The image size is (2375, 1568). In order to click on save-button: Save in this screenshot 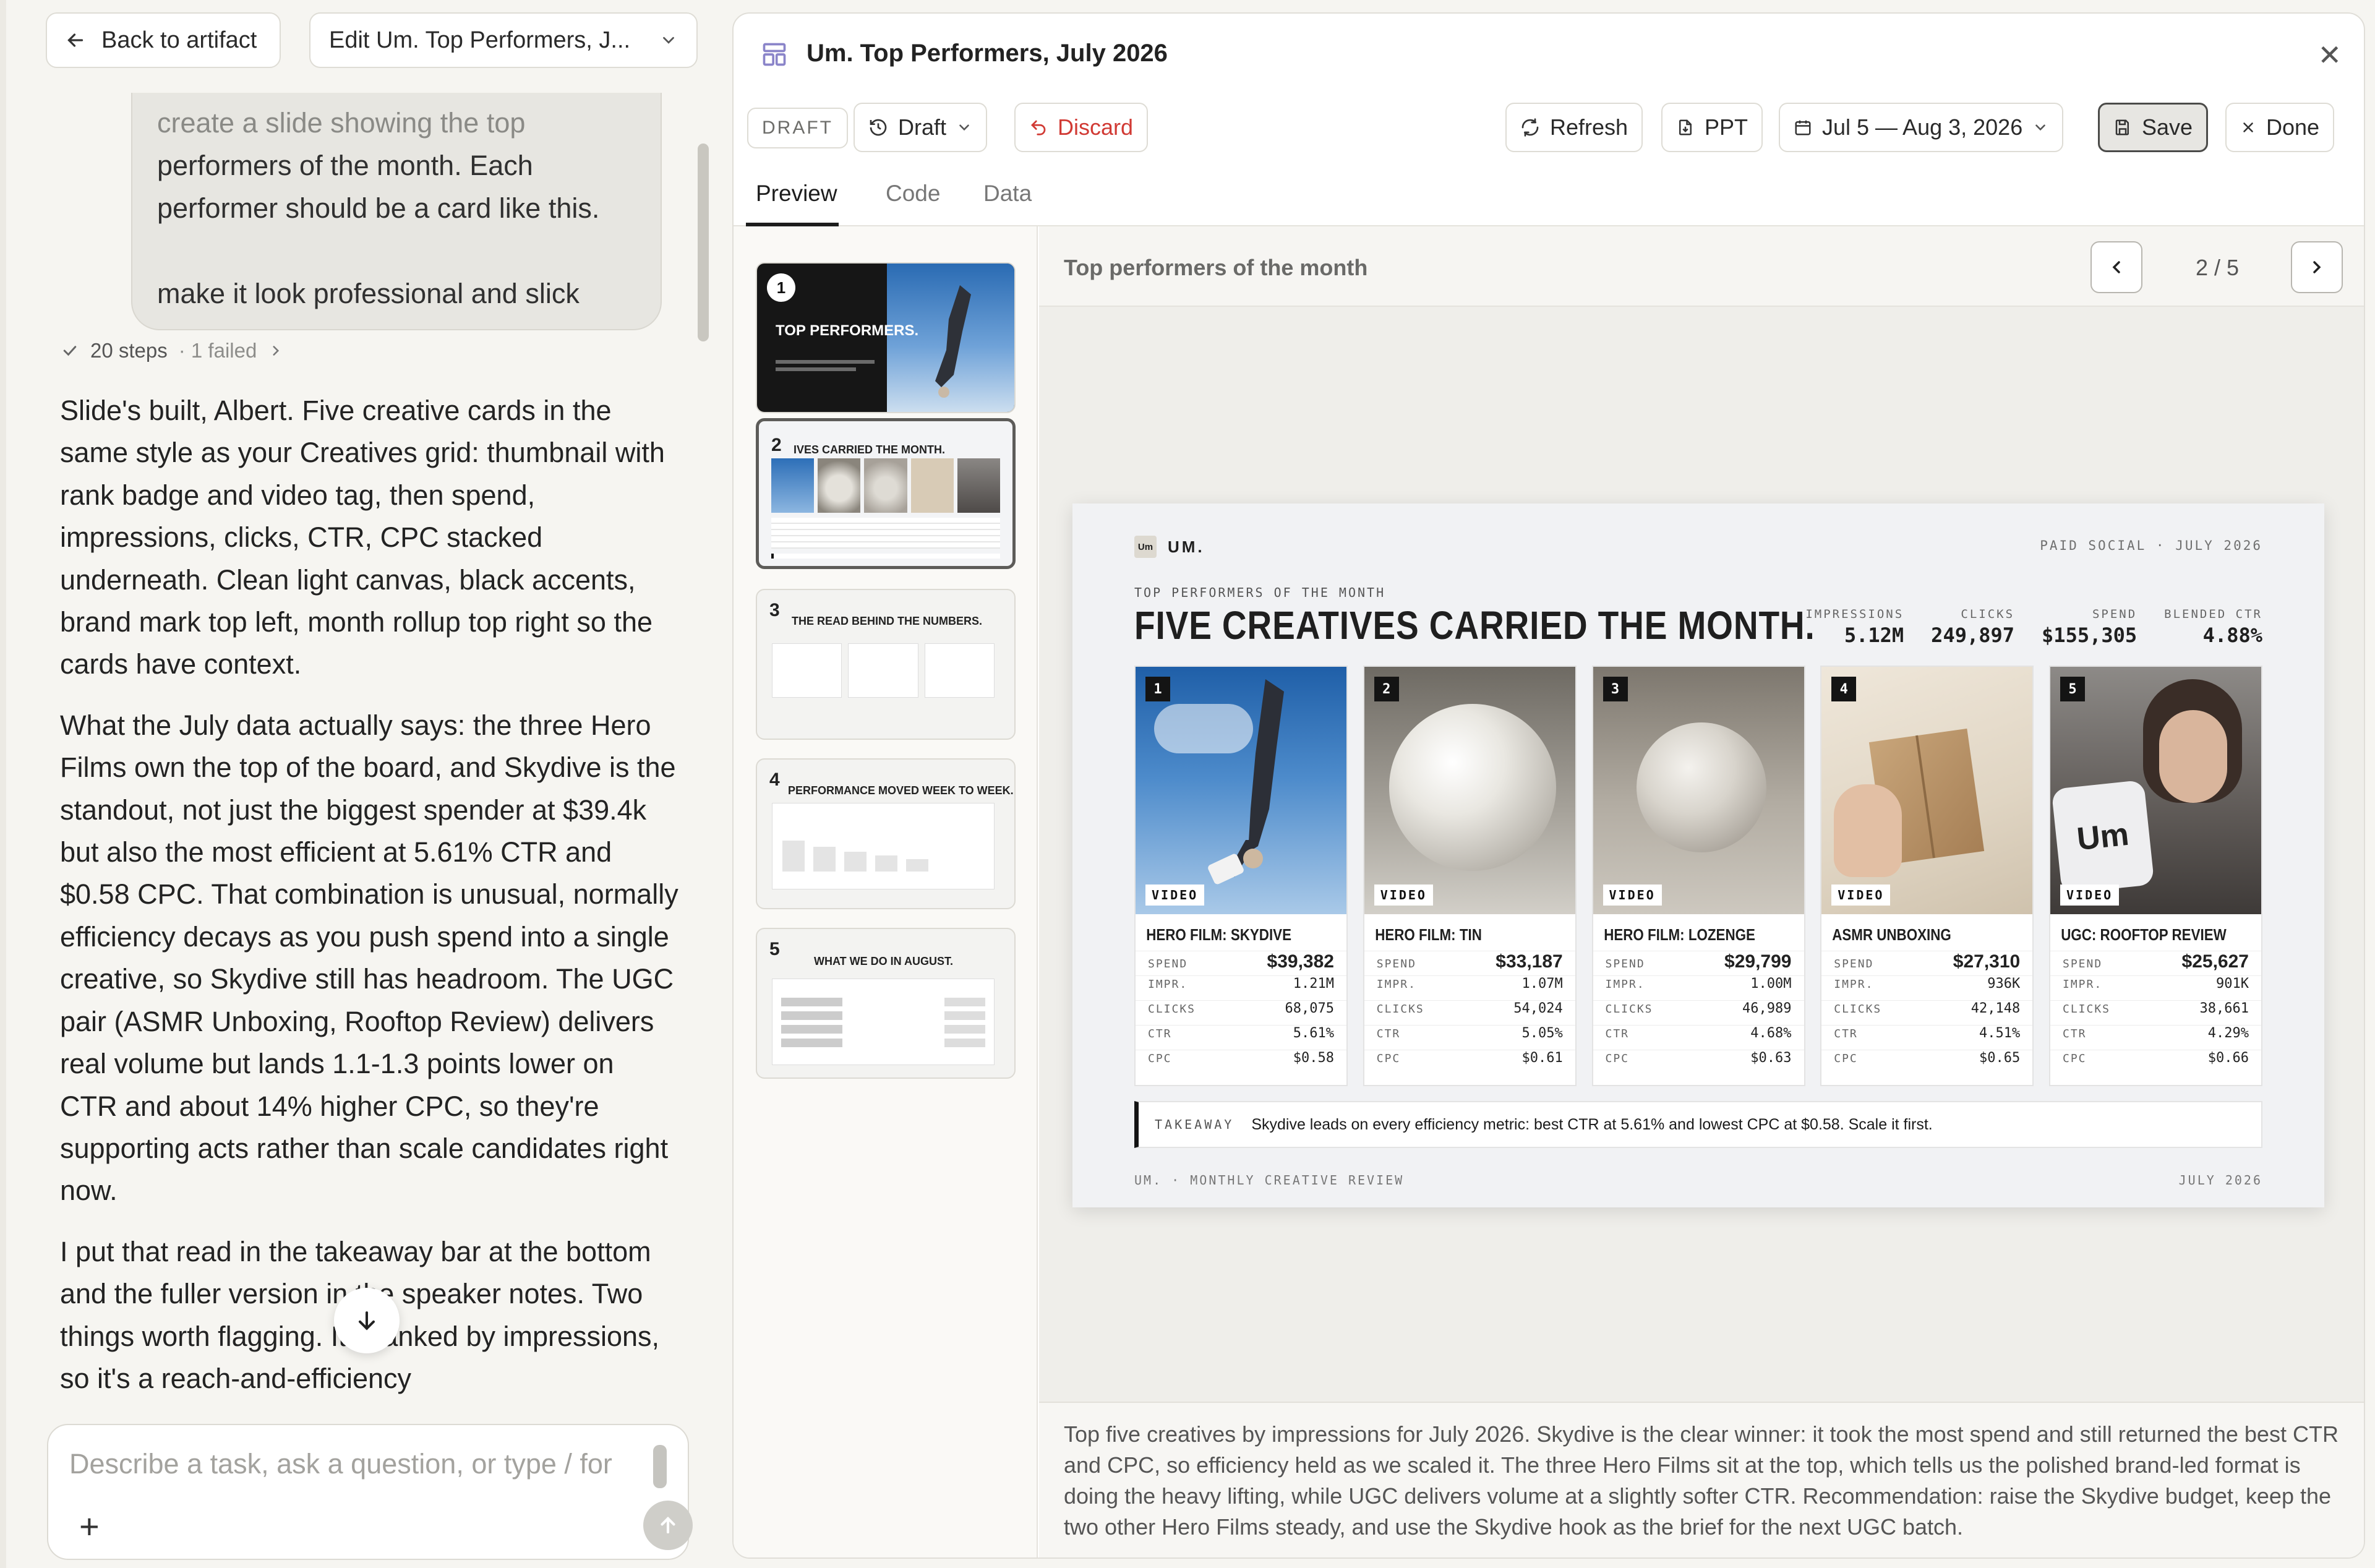, I will do `click(2153, 127)`.